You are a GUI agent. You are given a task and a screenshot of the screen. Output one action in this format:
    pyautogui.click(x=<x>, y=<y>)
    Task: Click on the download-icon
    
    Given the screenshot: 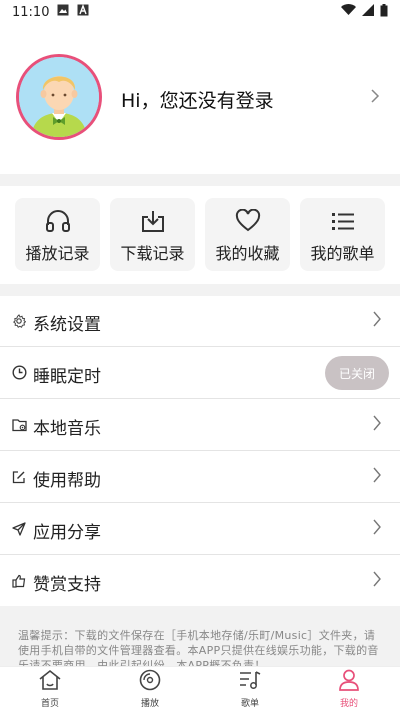 What is the action you would take?
    pyautogui.click(x=153, y=221)
    